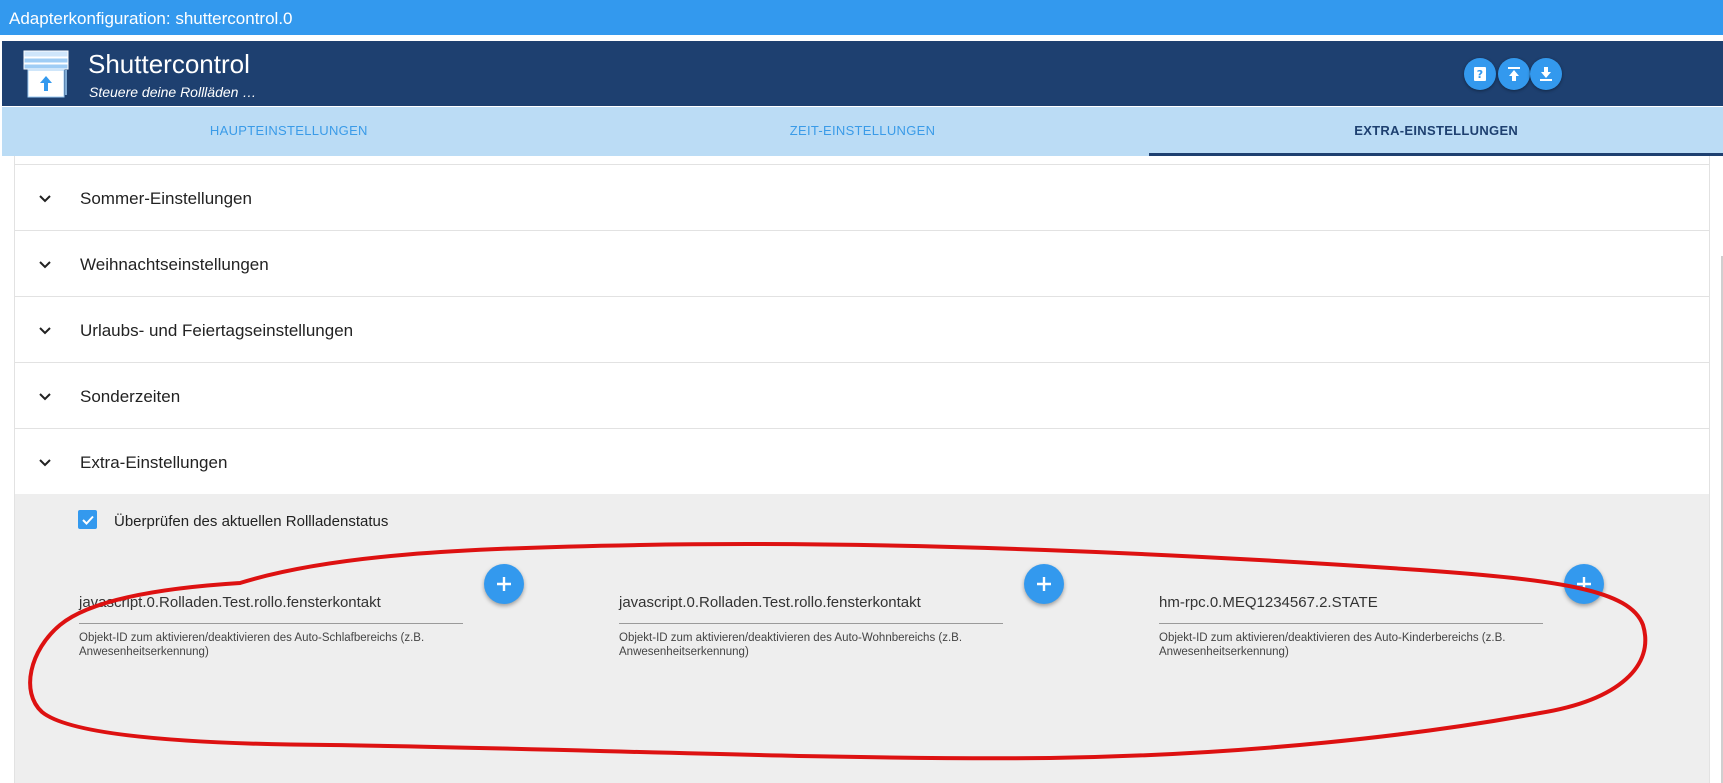  Describe the element at coordinates (217, 330) in the screenshot. I see `accordion-label: Urlaubs- und Feiertagseinstellungen` at that location.